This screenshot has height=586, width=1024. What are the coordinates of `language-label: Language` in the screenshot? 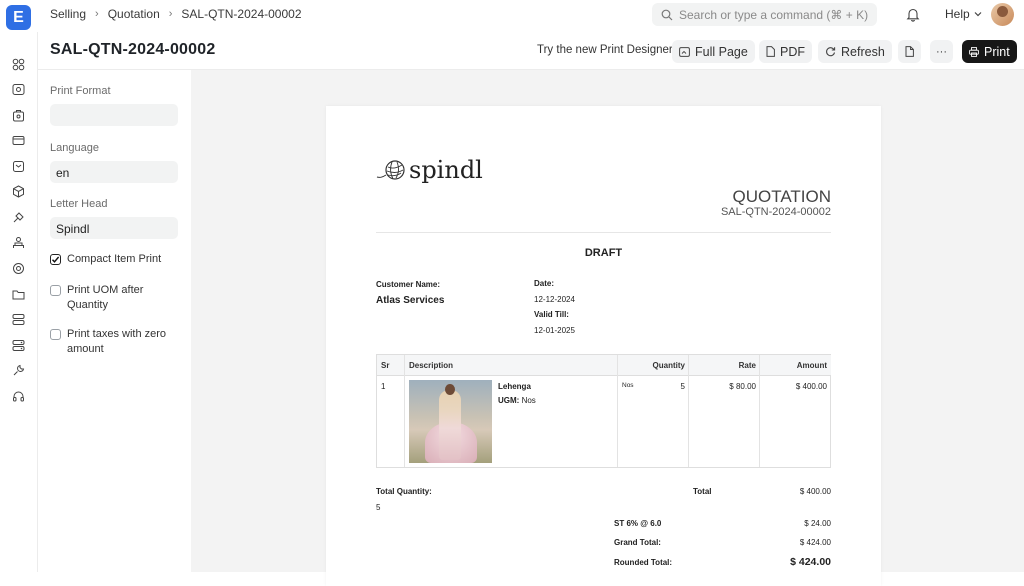 It's located at (74, 148).